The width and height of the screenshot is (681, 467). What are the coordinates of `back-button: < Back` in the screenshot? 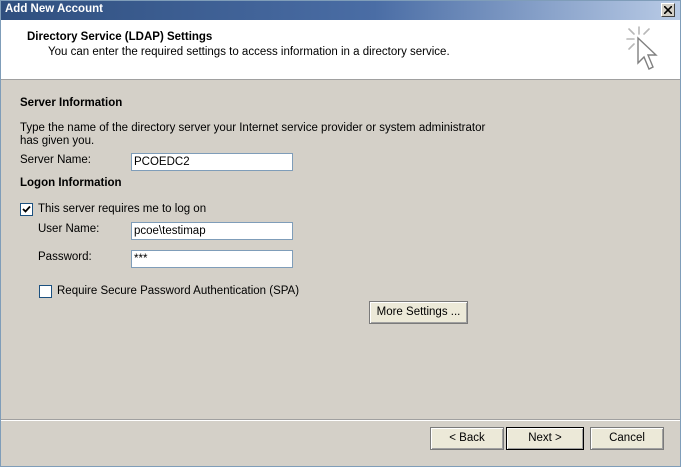 It's located at (467, 438).